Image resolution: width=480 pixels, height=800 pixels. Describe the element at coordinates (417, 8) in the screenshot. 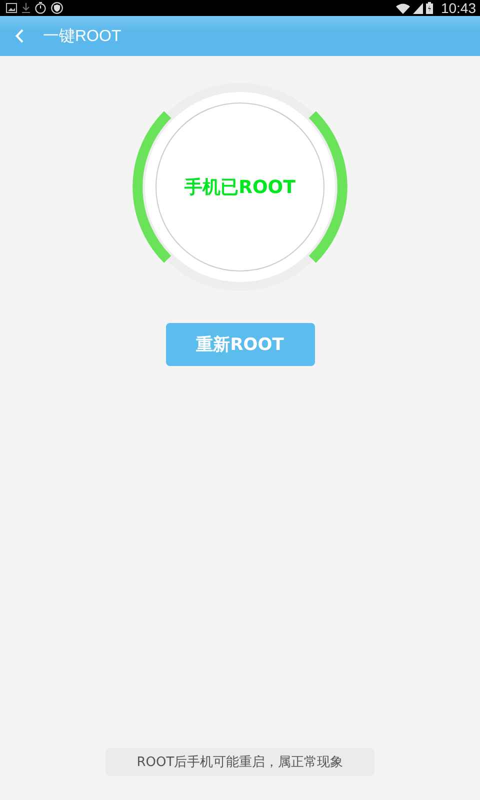

I see `signal-icon` at that location.